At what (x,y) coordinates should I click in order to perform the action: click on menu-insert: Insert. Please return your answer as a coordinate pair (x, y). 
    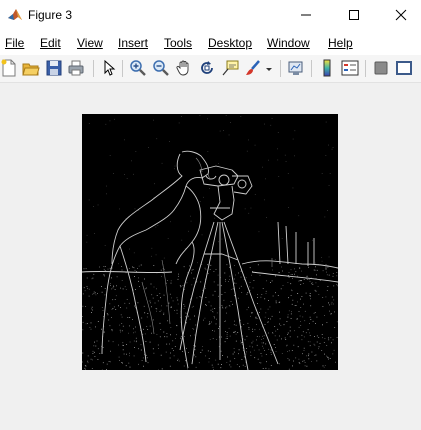
    Looking at the image, I should click on (133, 43).